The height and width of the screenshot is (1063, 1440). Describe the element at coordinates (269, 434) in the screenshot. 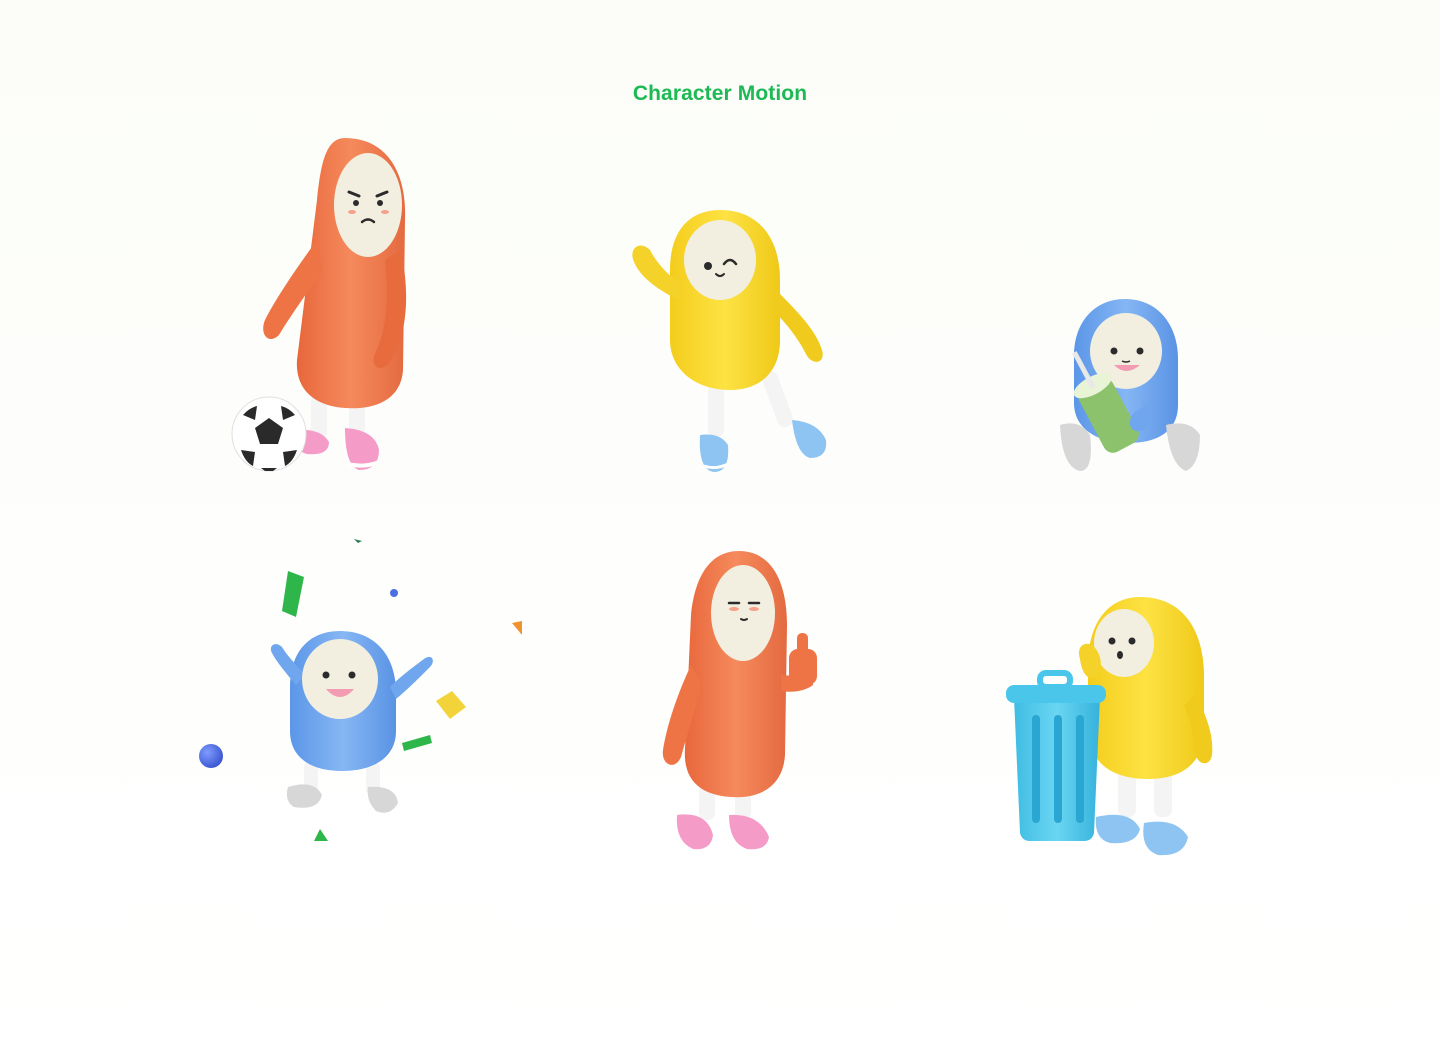

I see `soccer-ball-icon` at that location.